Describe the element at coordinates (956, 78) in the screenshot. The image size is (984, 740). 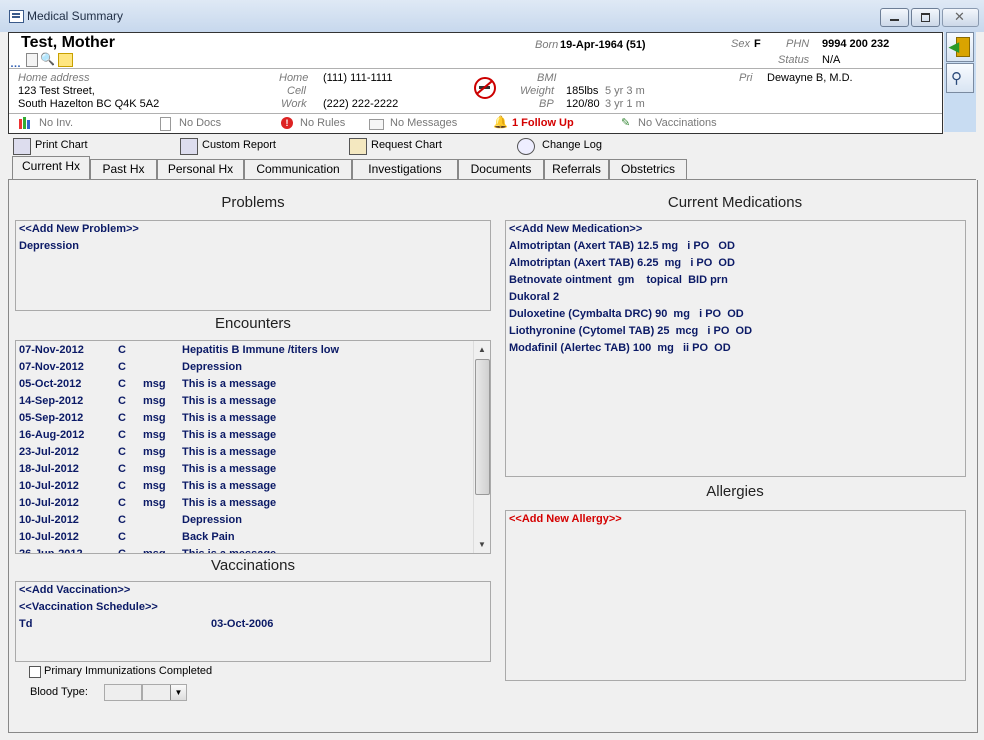
I see `binoculars-icon: ⚲` at that location.